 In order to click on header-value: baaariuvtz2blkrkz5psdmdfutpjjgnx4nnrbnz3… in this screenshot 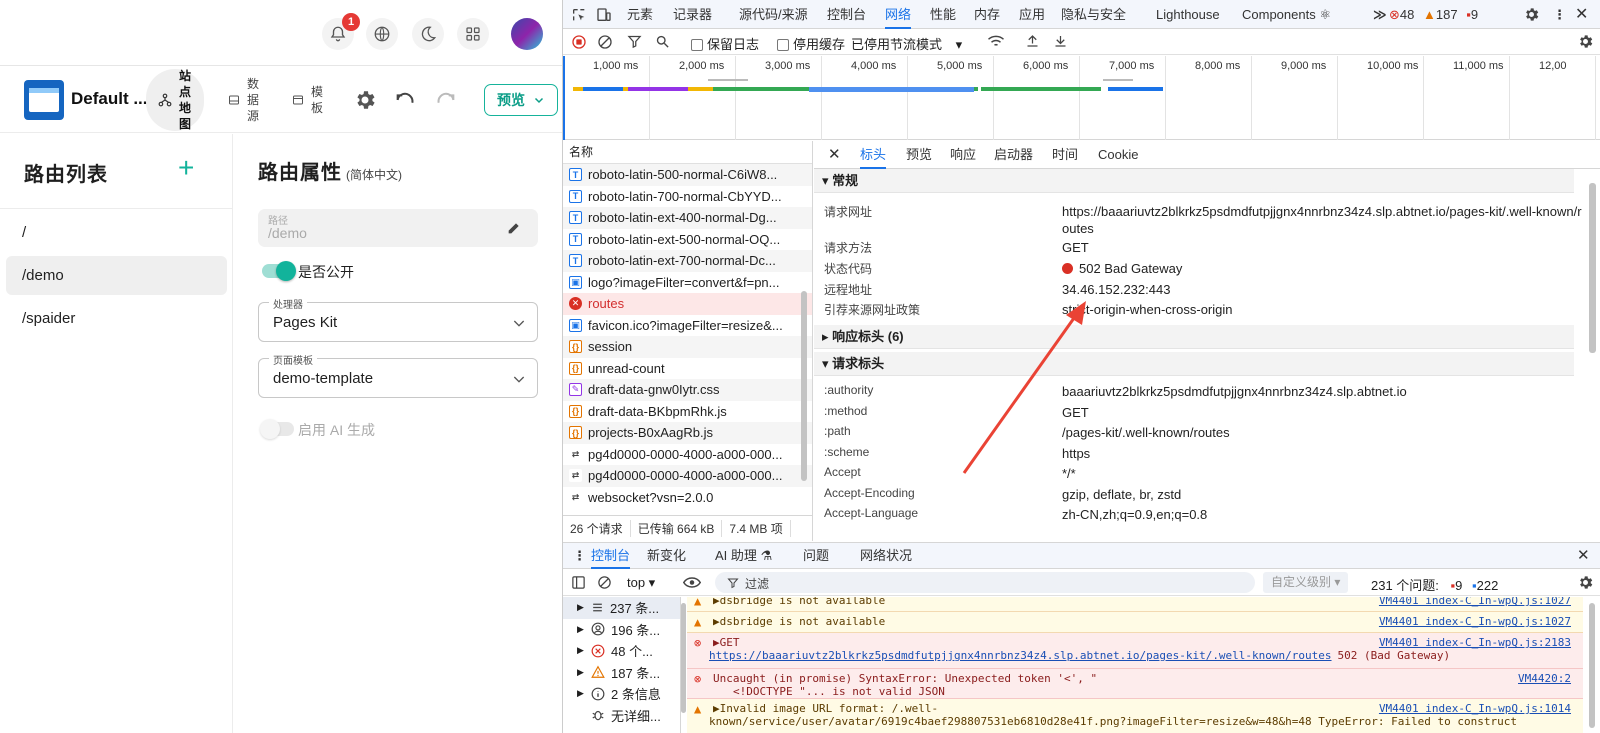, I will do `click(1322, 391)`.